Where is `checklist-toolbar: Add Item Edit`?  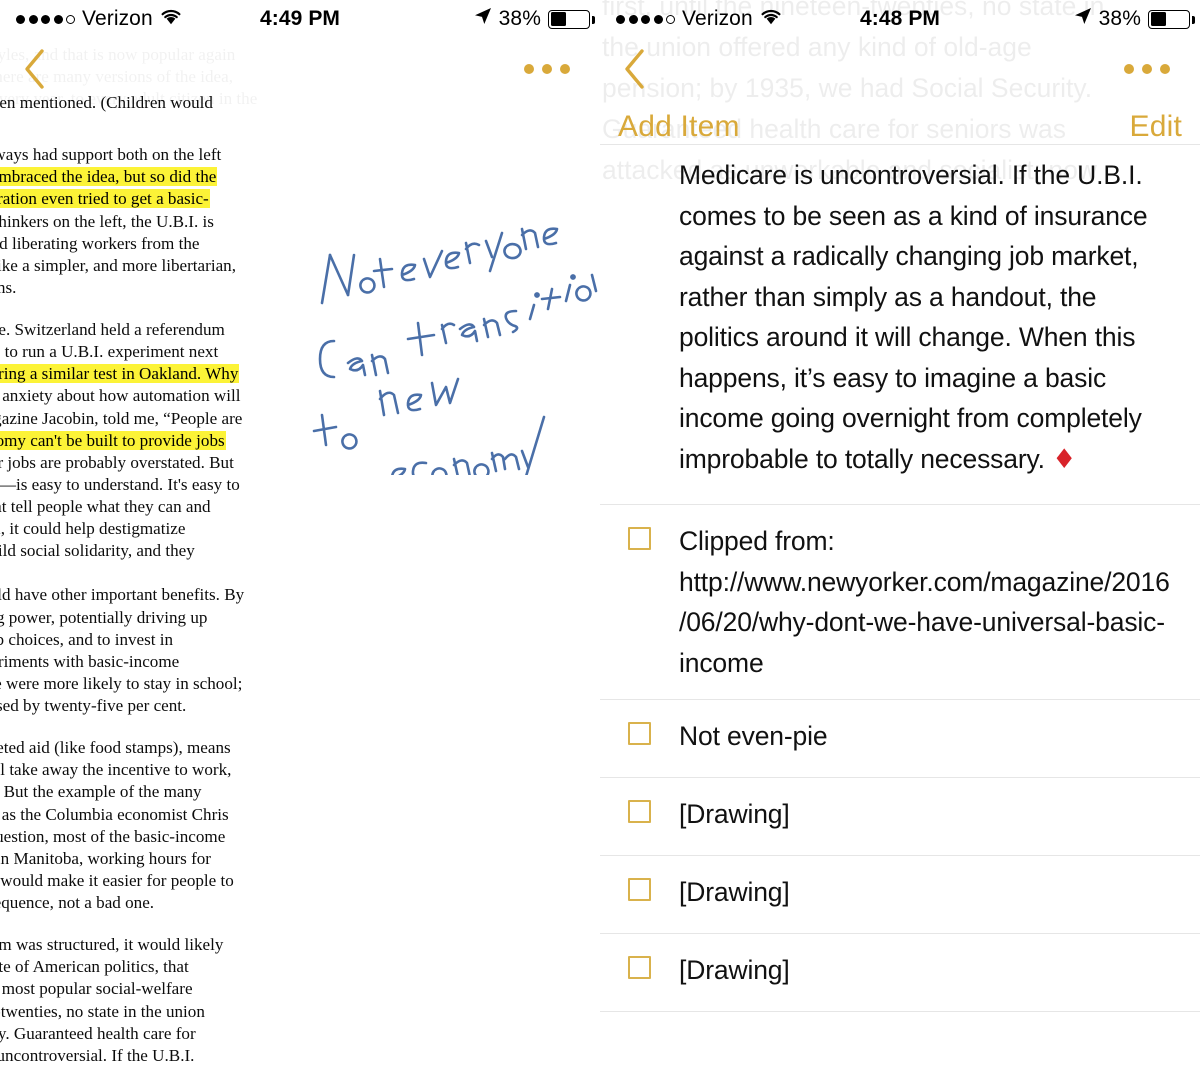
checklist-toolbar: Add Item Edit is located at coordinates (900, 127).